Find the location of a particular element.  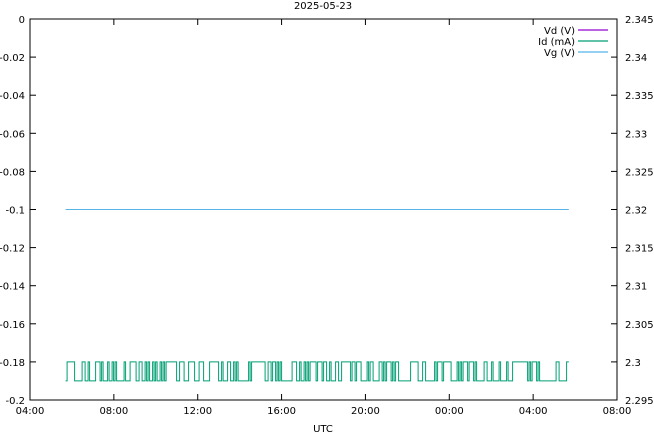

legend-label: Vd (V) is located at coordinates (559, 31).